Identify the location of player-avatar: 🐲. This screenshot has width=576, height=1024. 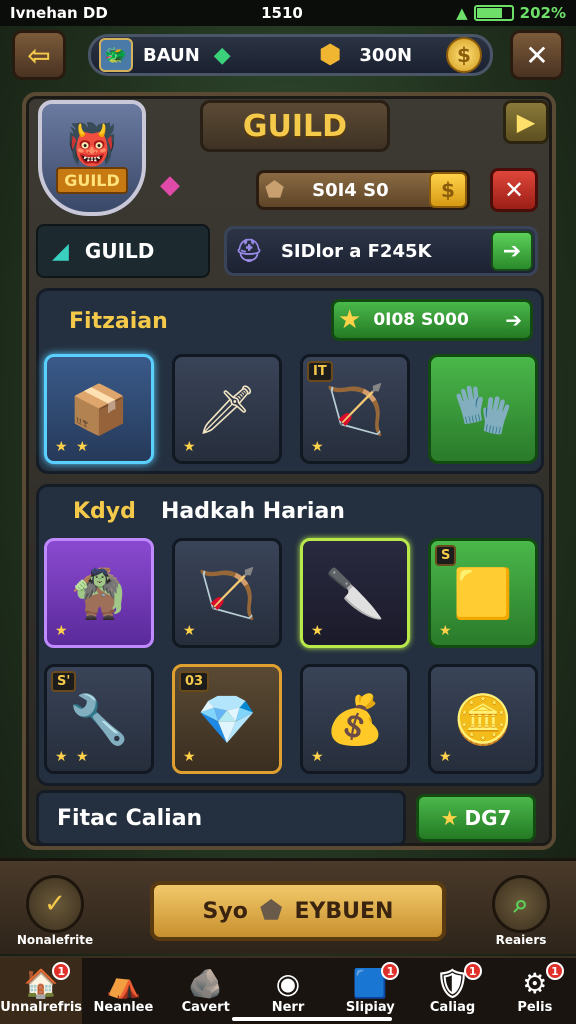
(116, 55).